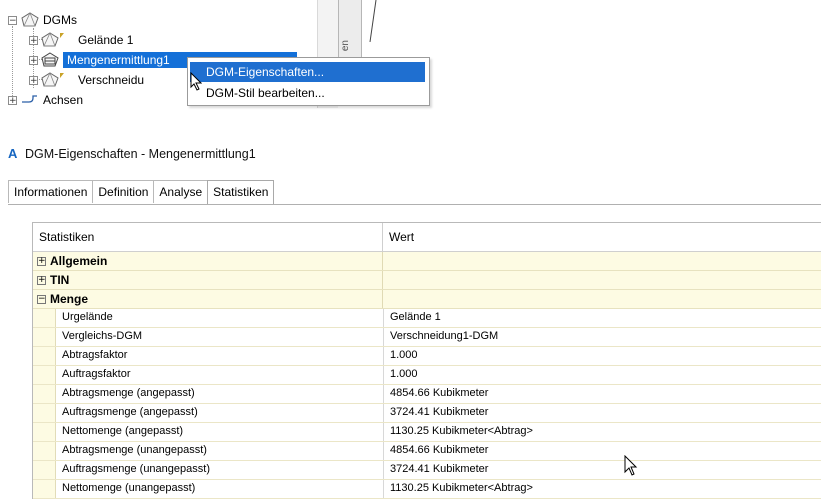 This screenshot has height=504, width=821. What do you see at coordinates (69, 299) in the screenshot?
I see `group-label: Menge` at bounding box center [69, 299].